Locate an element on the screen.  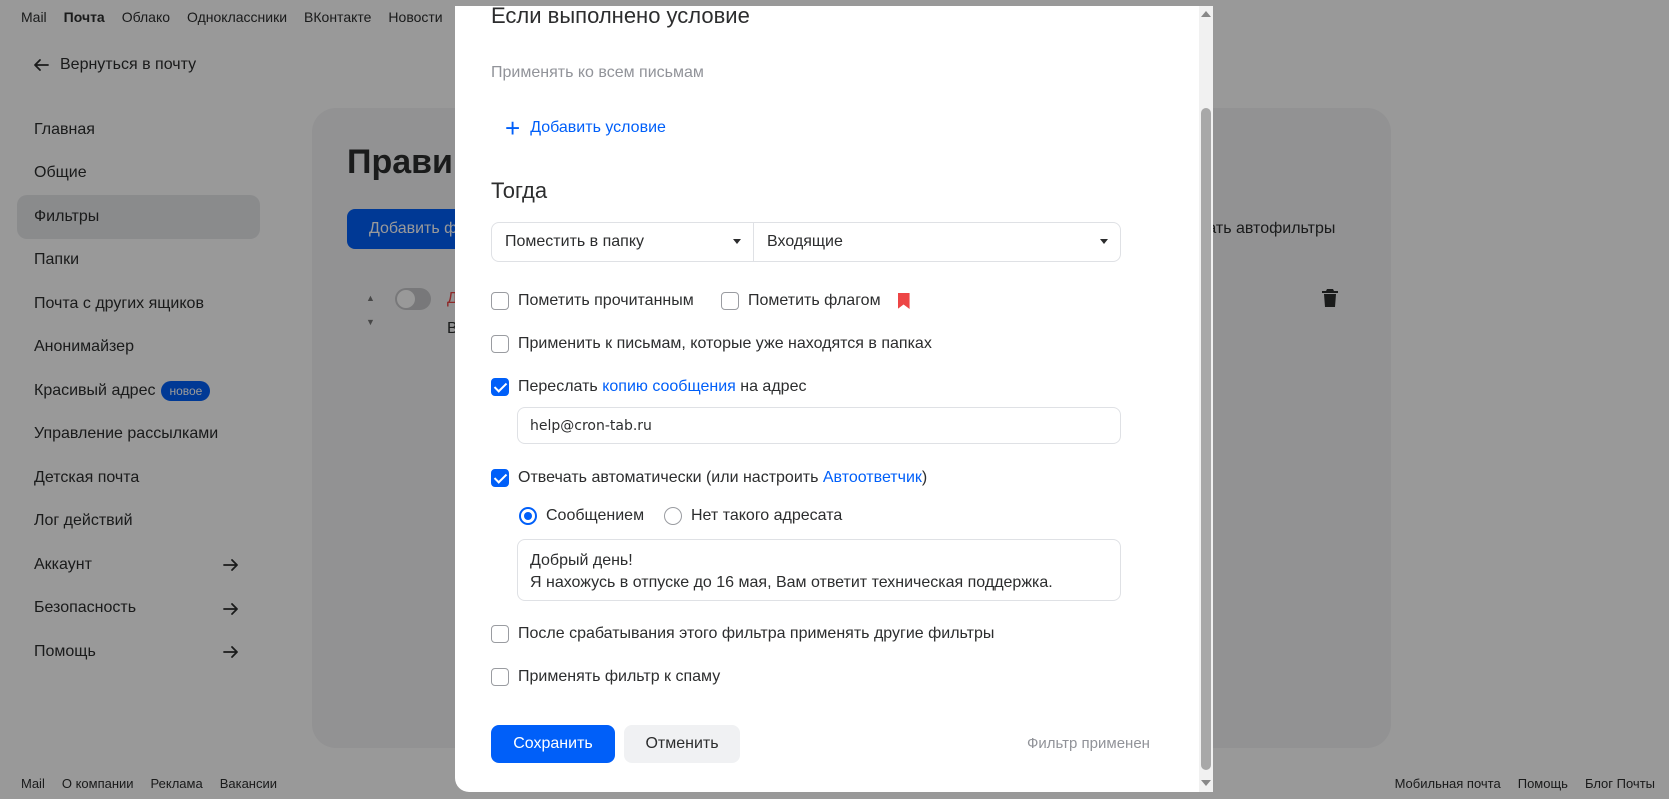
action-select-group: Поместить в папку Входящие is located at coordinates (806, 242).